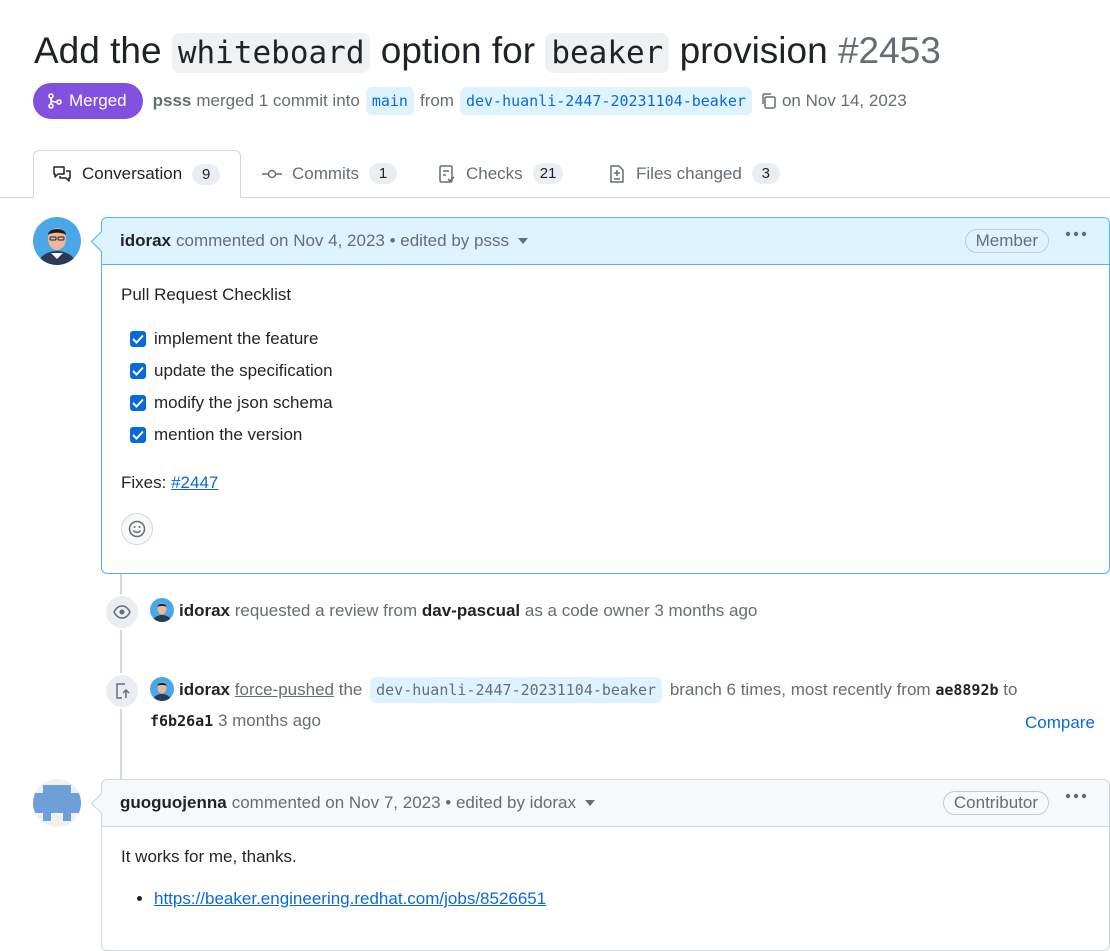 The height and width of the screenshot is (951, 1110). What do you see at coordinates (471, 610) in the screenshot?
I see `reviewer-link: dav-pascual` at bounding box center [471, 610].